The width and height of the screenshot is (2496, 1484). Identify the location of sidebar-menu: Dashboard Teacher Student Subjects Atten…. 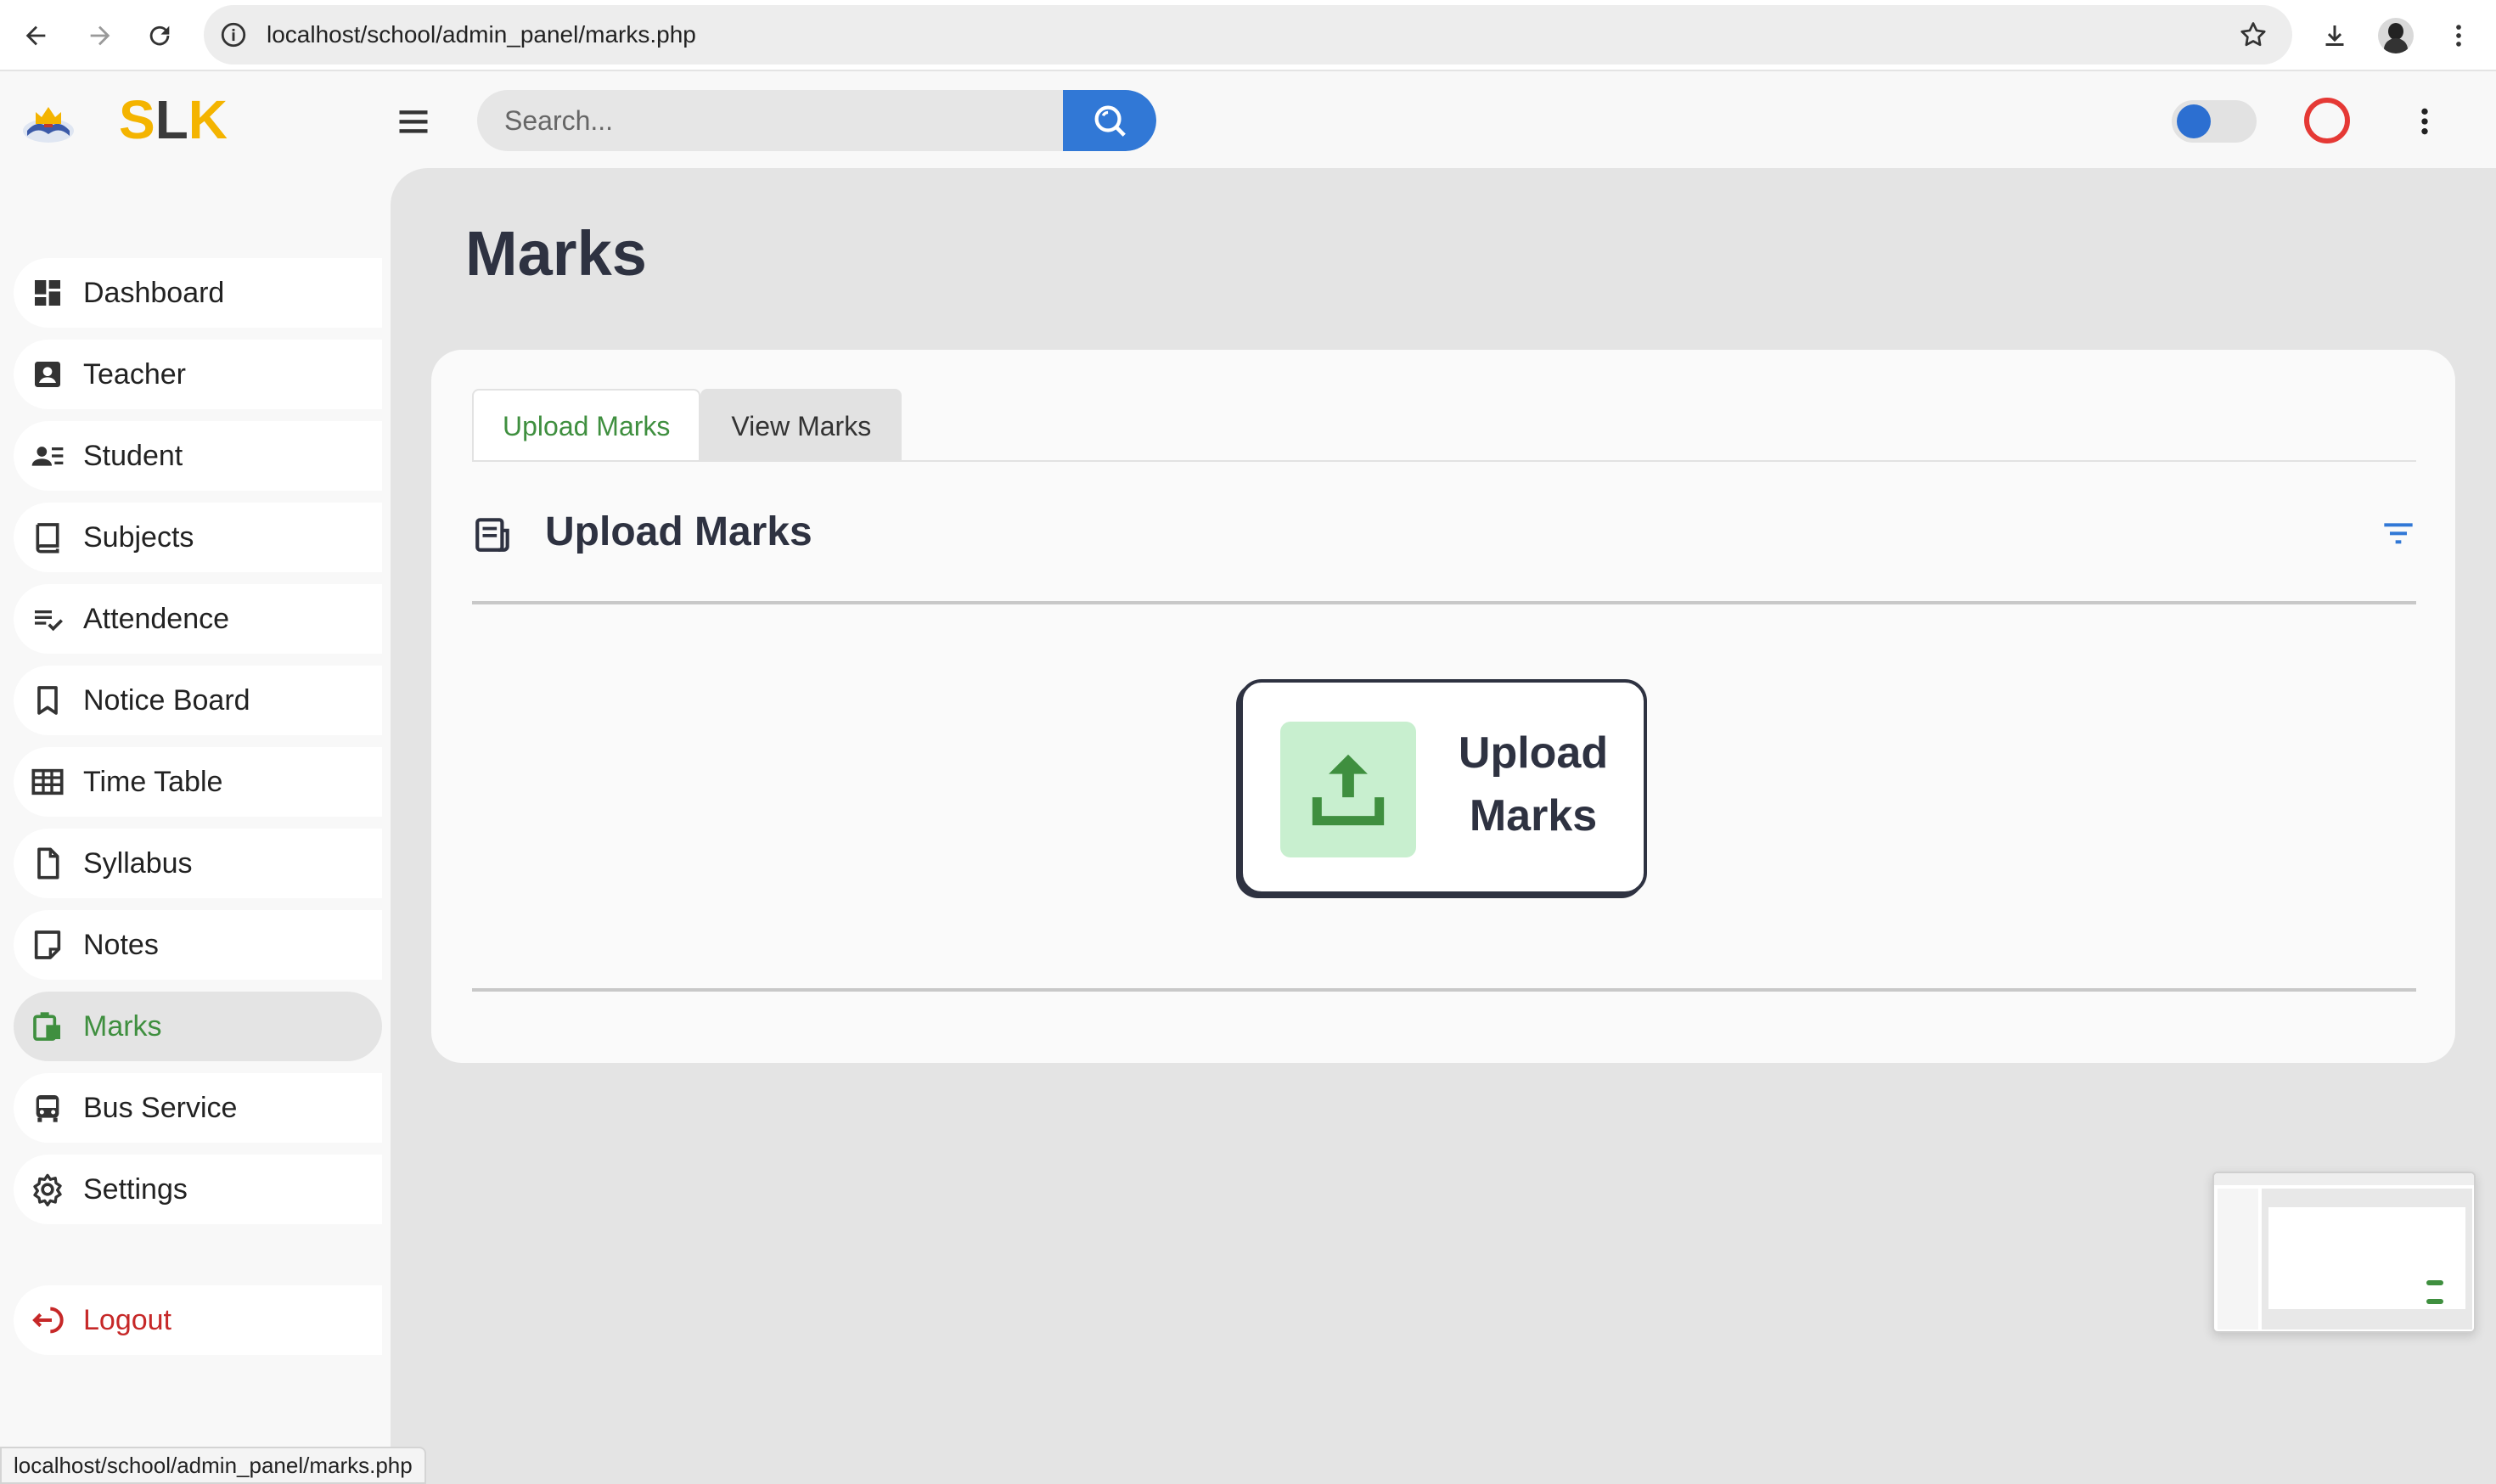
(198, 747).